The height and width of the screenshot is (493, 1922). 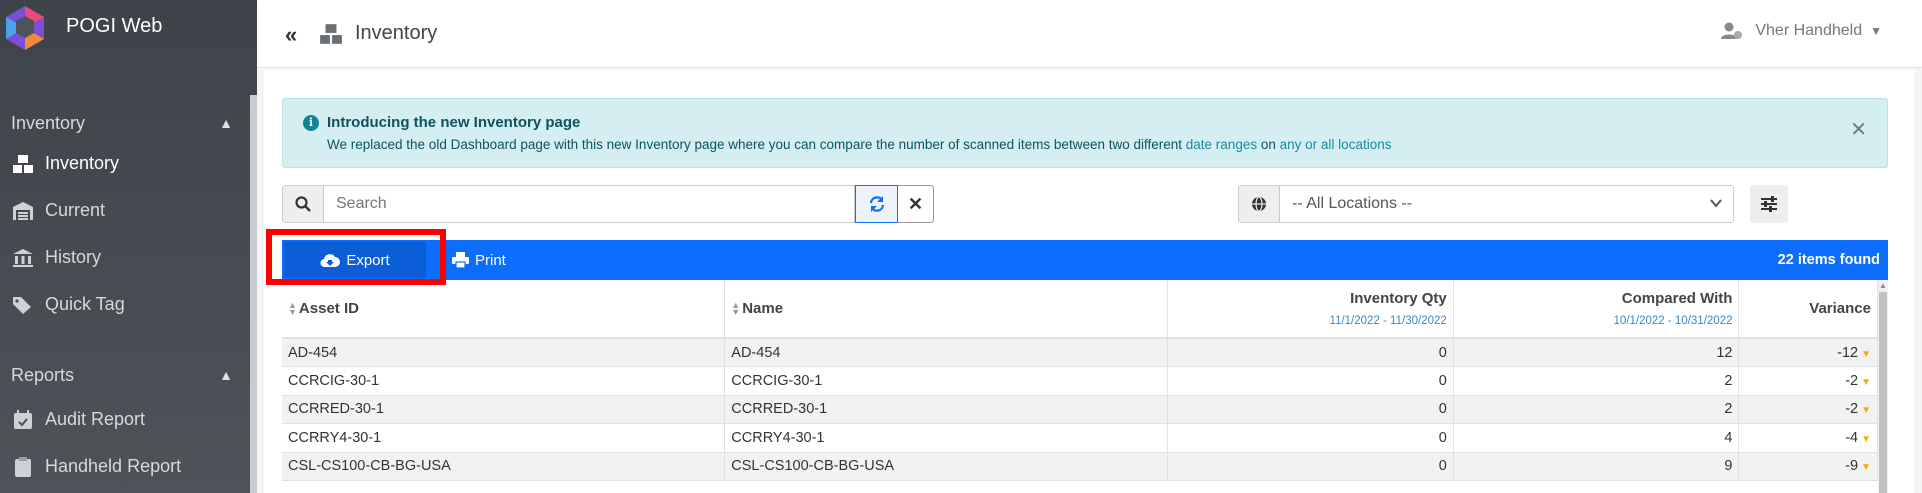 What do you see at coordinates (1883, 285) in the screenshot?
I see `scroll-up-icon: ▲` at bounding box center [1883, 285].